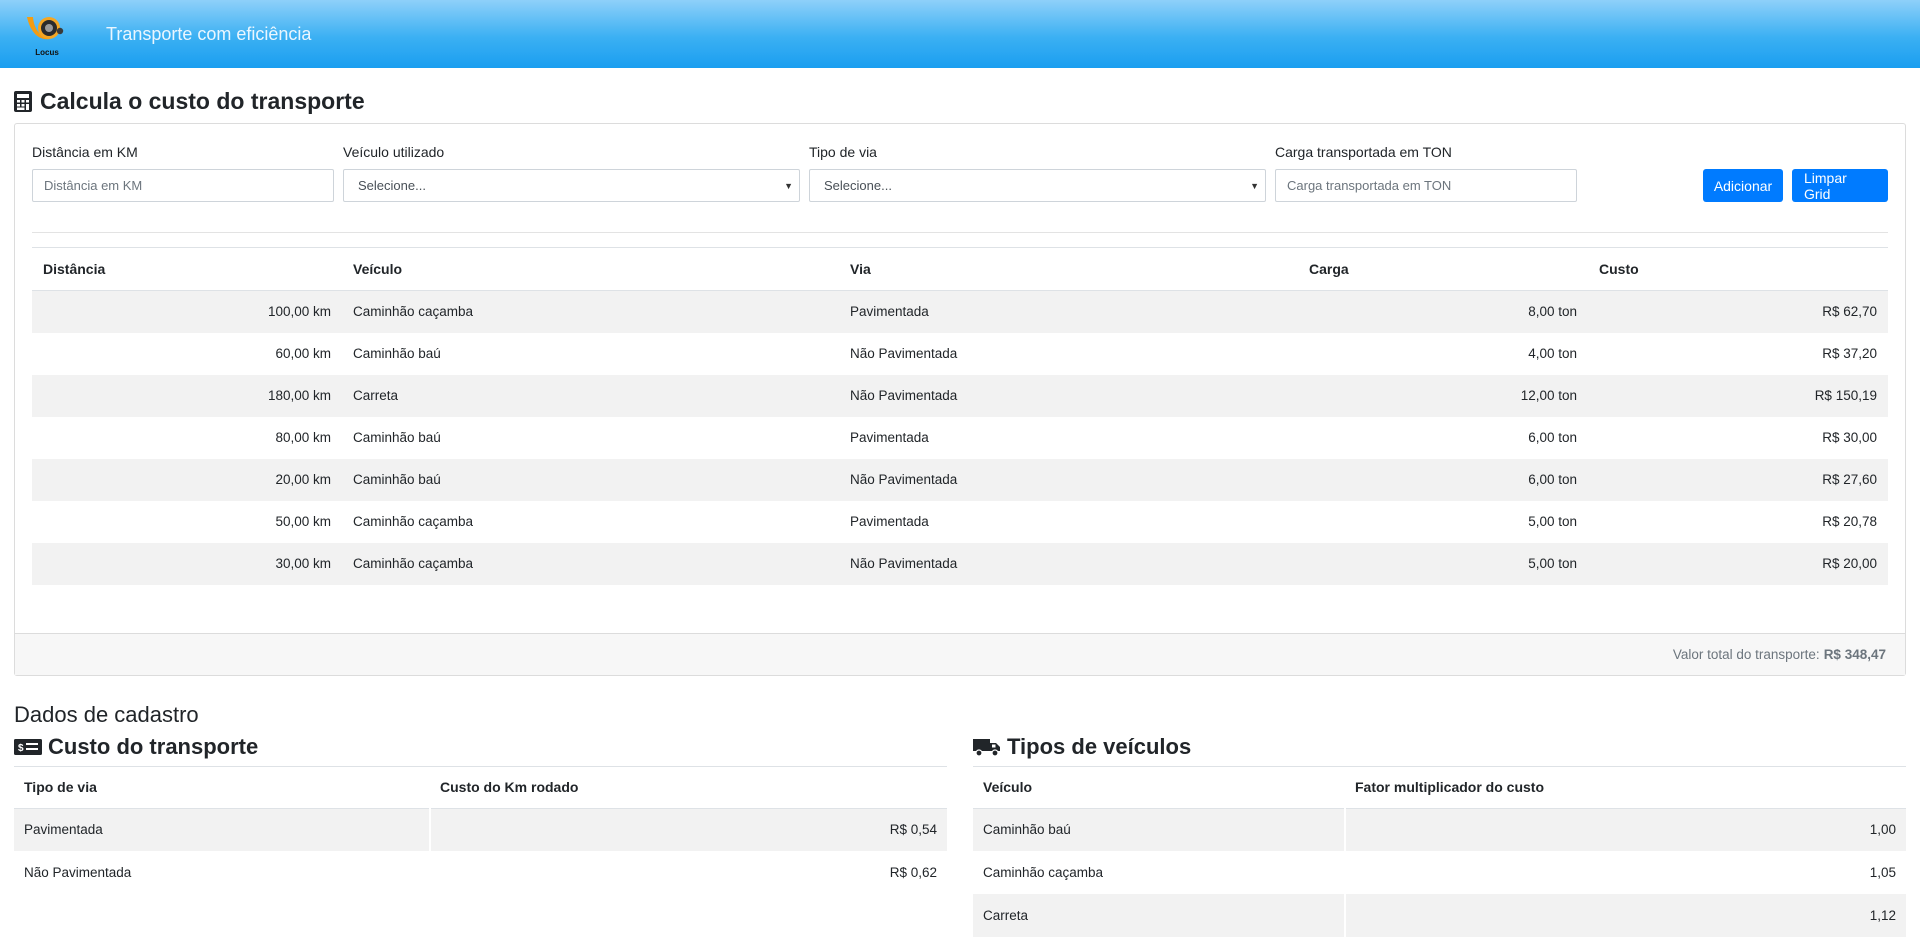 Image resolution: width=1920 pixels, height=949 pixels. What do you see at coordinates (1738, 563) in the screenshot?
I see `cell-cost: R$ 20,00` at bounding box center [1738, 563].